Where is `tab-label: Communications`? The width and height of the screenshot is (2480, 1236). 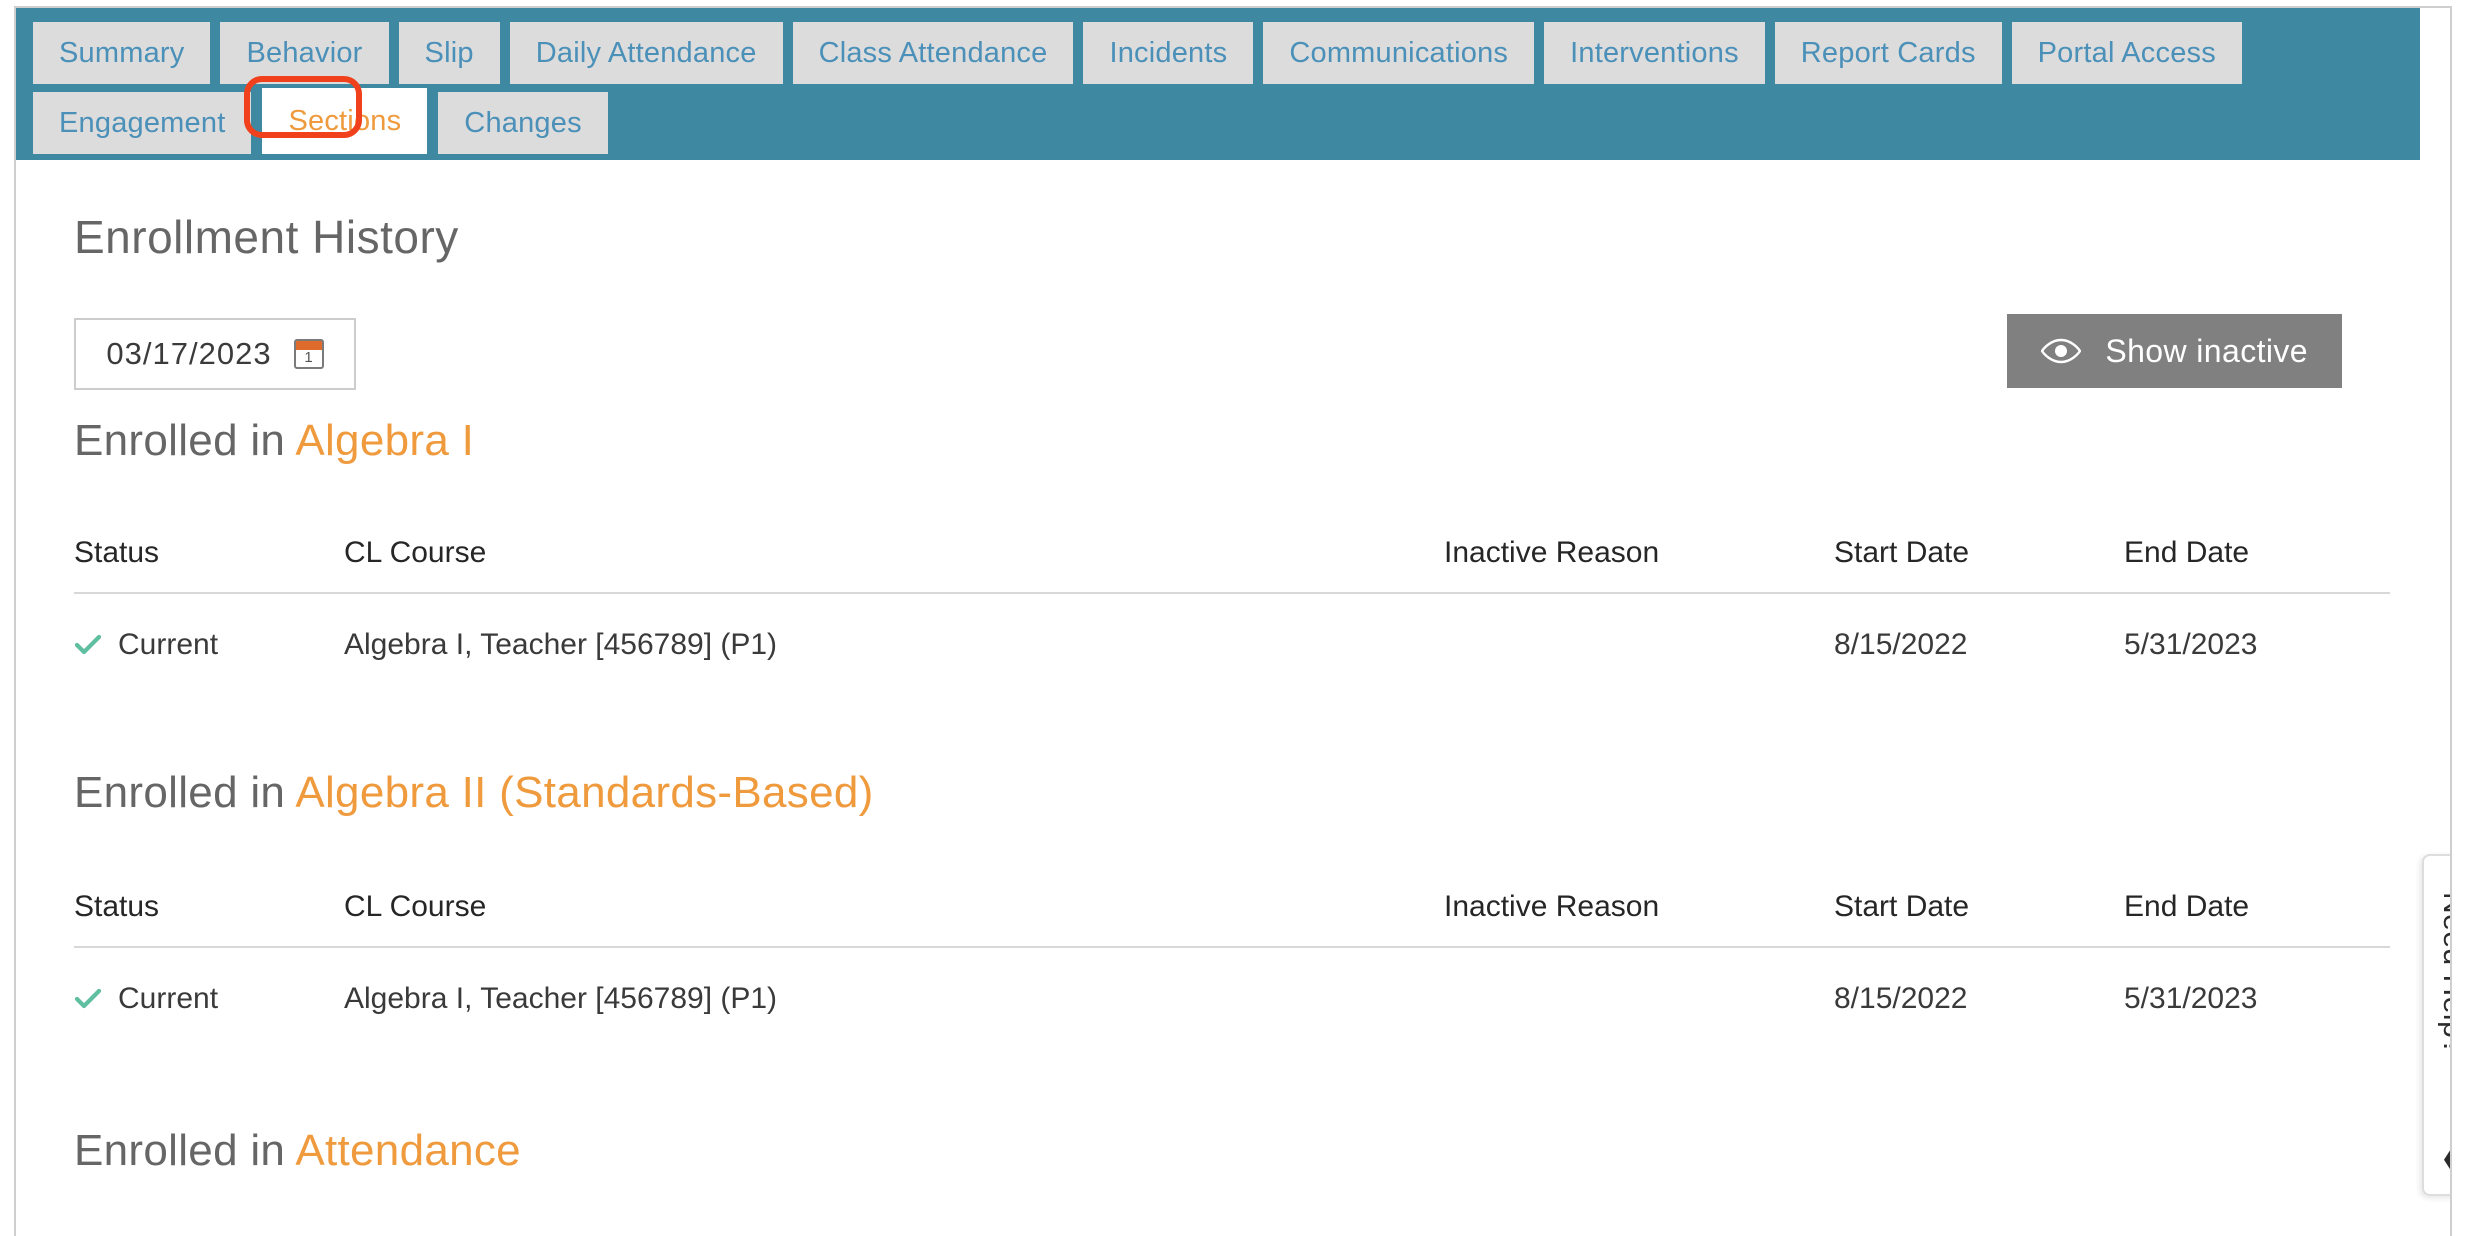
tab-label: Communications is located at coordinates (1399, 52).